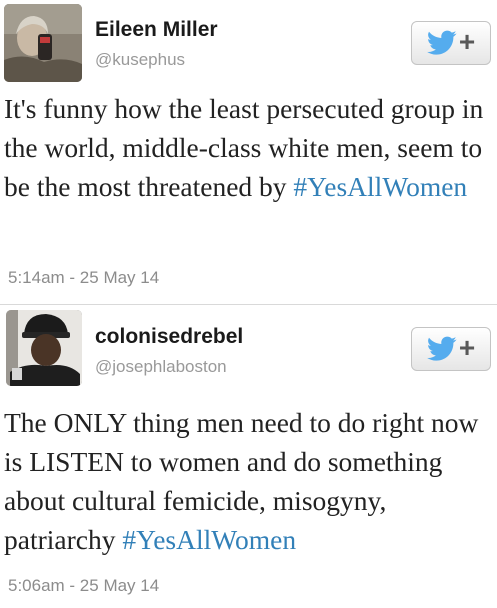 Image resolution: width=497 pixels, height=608 pixels. Describe the element at coordinates (140, 60) in the screenshot. I see `username: @kusephus` at that location.